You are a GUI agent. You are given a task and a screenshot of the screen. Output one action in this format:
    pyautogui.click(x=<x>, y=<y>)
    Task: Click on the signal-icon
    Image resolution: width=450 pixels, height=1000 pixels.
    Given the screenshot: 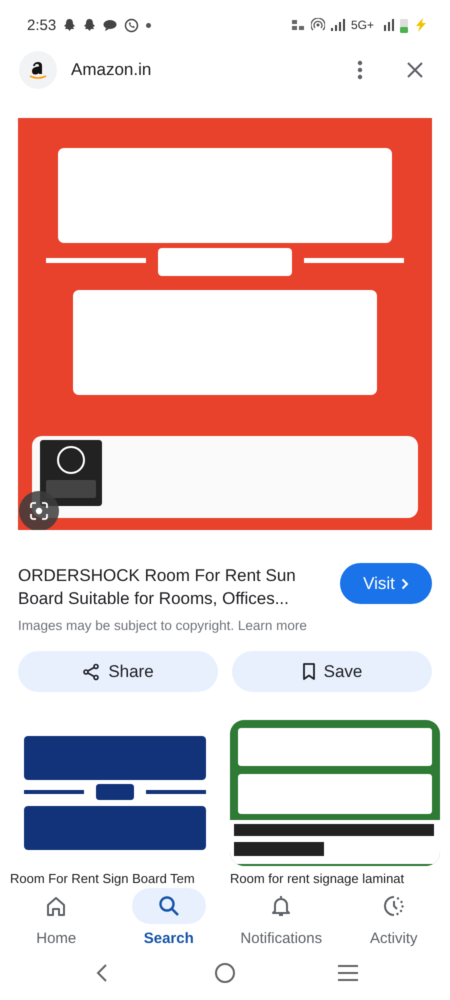 What is the action you would take?
    pyautogui.click(x=337, y=25)
    